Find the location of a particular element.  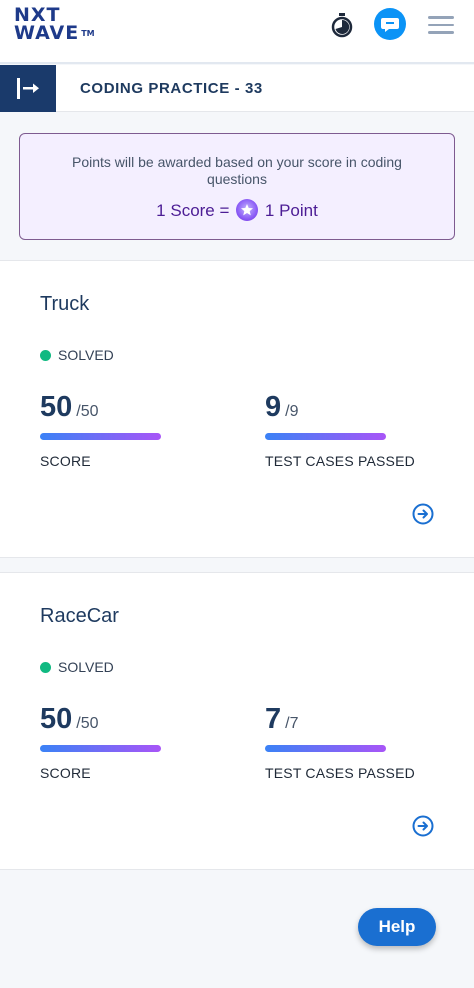

score-point-rule: 1 Score = 1 Point is located at coordinates (237, 210).